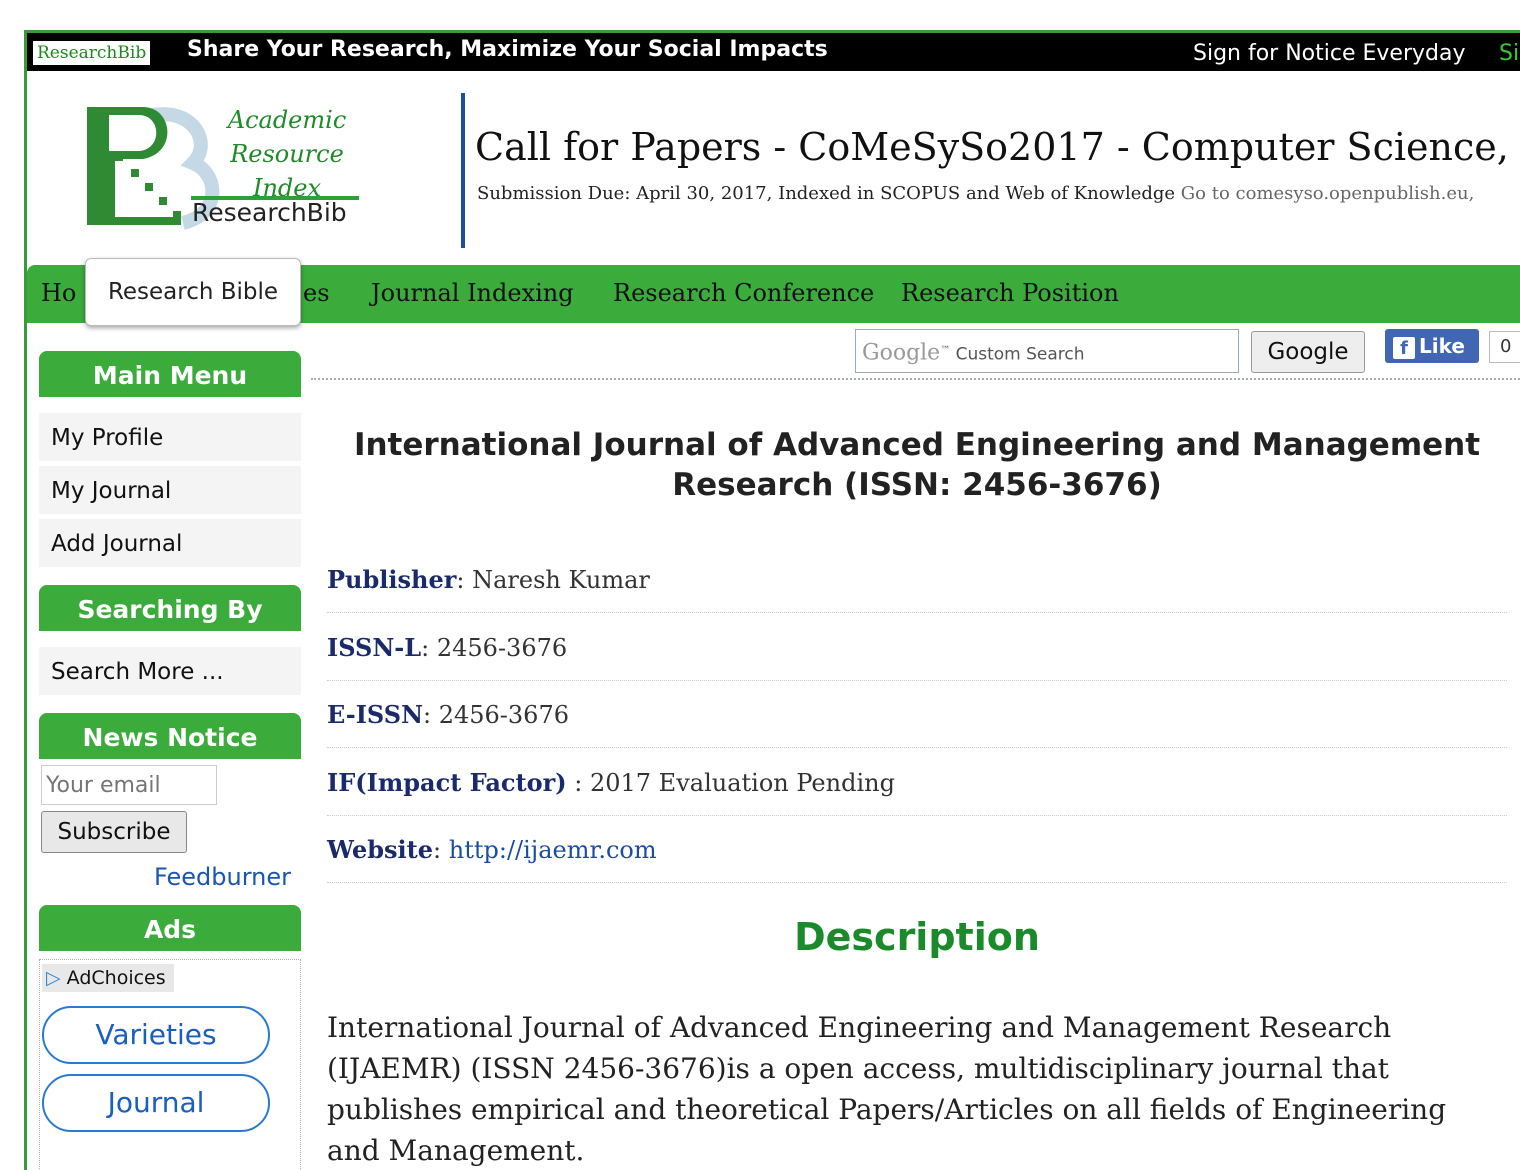 The width and height of the screenshot is (1520, 1170). Describe the element at coordinates (170, 374) in the screenshot. I see `main-menu-heading: Main Menu` at that location.